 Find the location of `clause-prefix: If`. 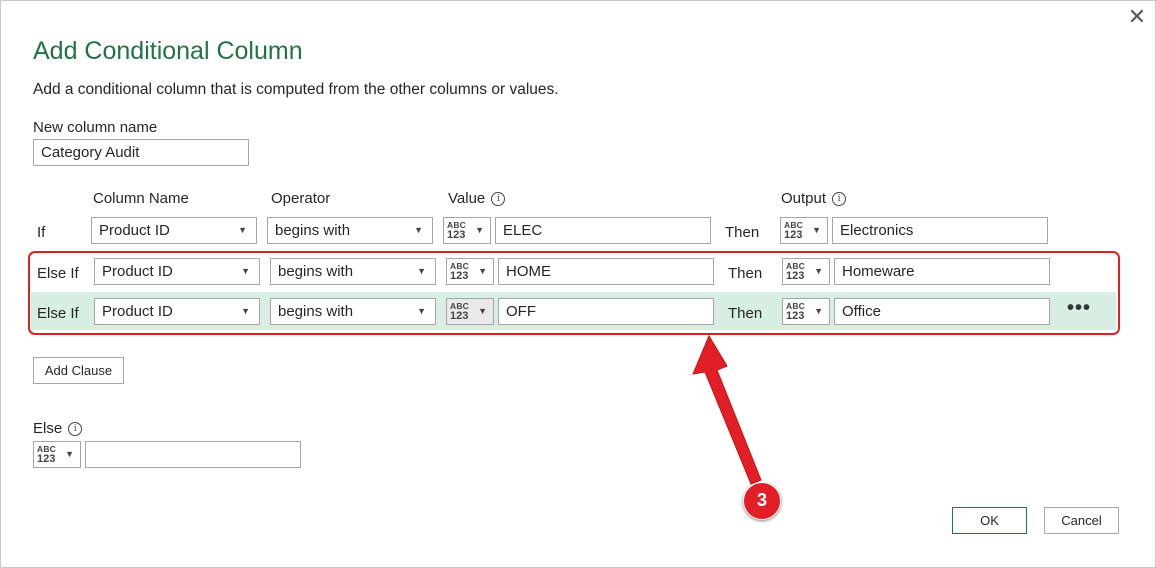

clause-prefix: If is located at coordinates (41, 232).